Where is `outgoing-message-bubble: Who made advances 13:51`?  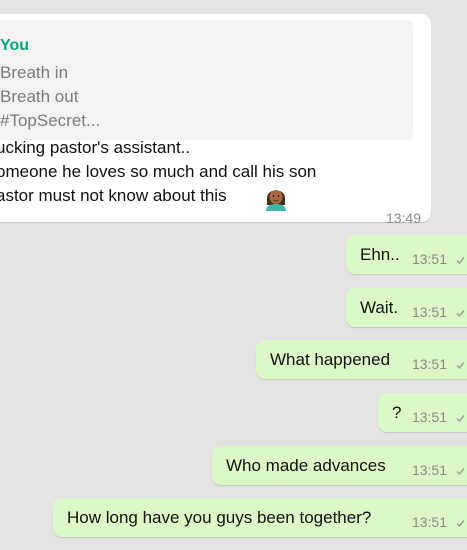
outgoing-message-bubble: Who made advances 13:51 is located at coordinates (339, 465).